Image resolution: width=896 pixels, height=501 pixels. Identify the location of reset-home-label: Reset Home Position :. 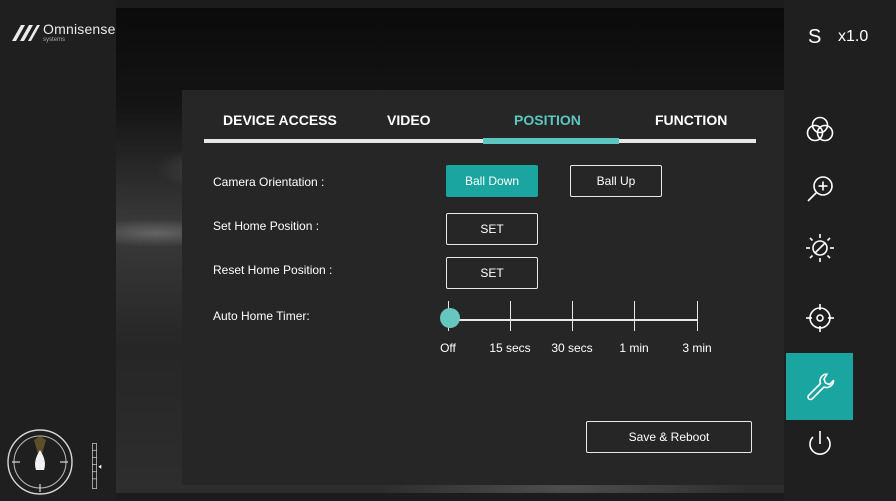
(273, 270).